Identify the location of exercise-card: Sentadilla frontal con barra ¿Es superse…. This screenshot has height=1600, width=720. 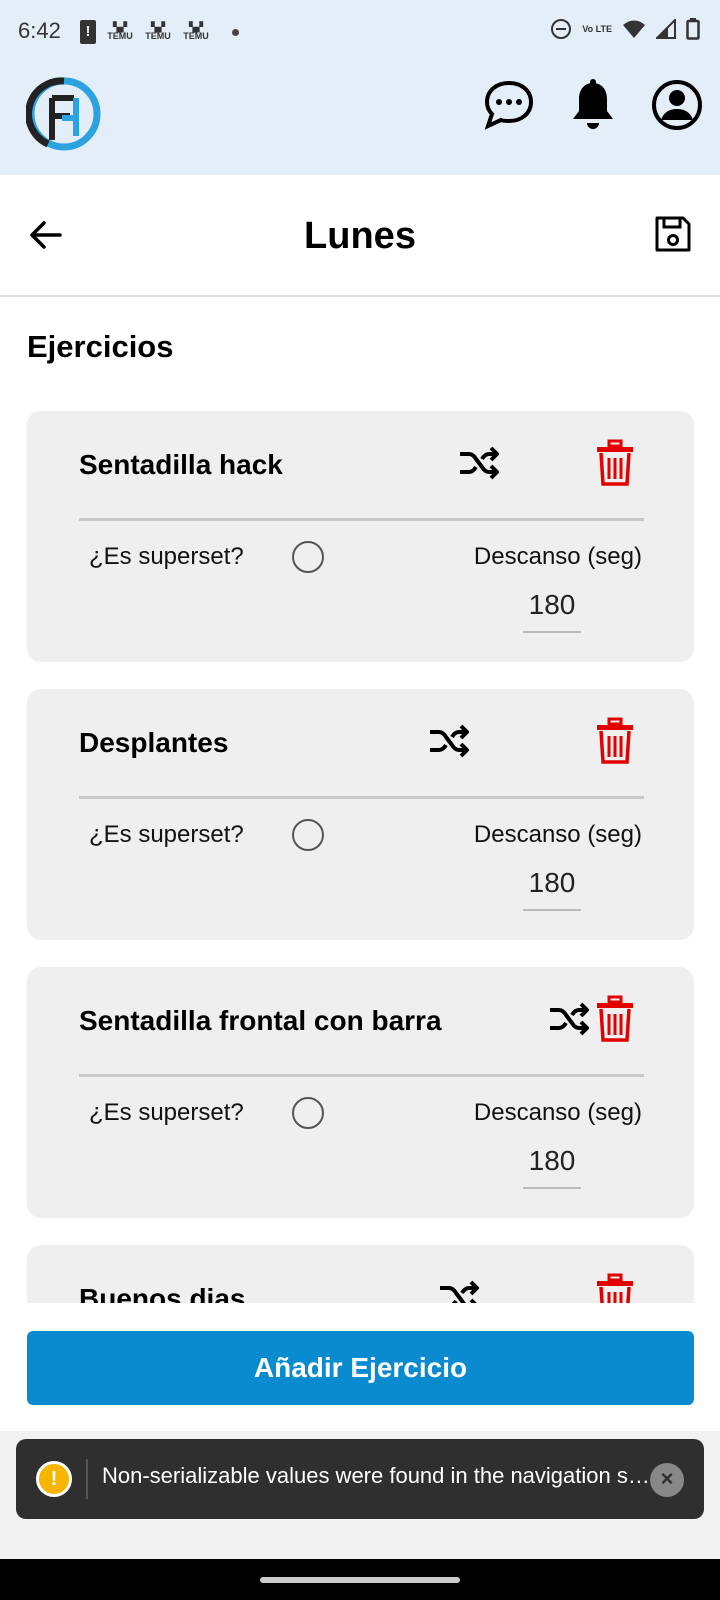
(360, 1092).